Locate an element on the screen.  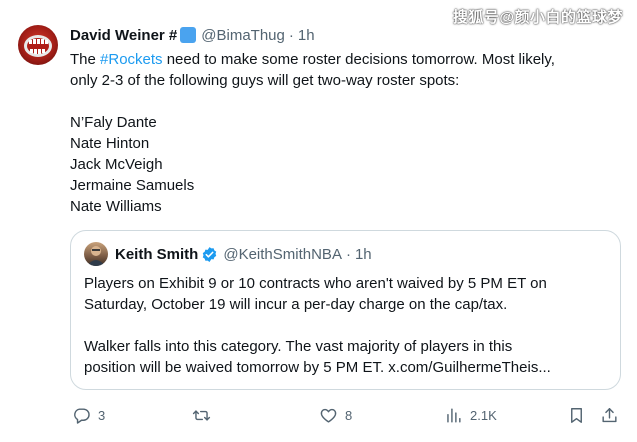
reply-count: 3 is located at coordinates (102, 415).